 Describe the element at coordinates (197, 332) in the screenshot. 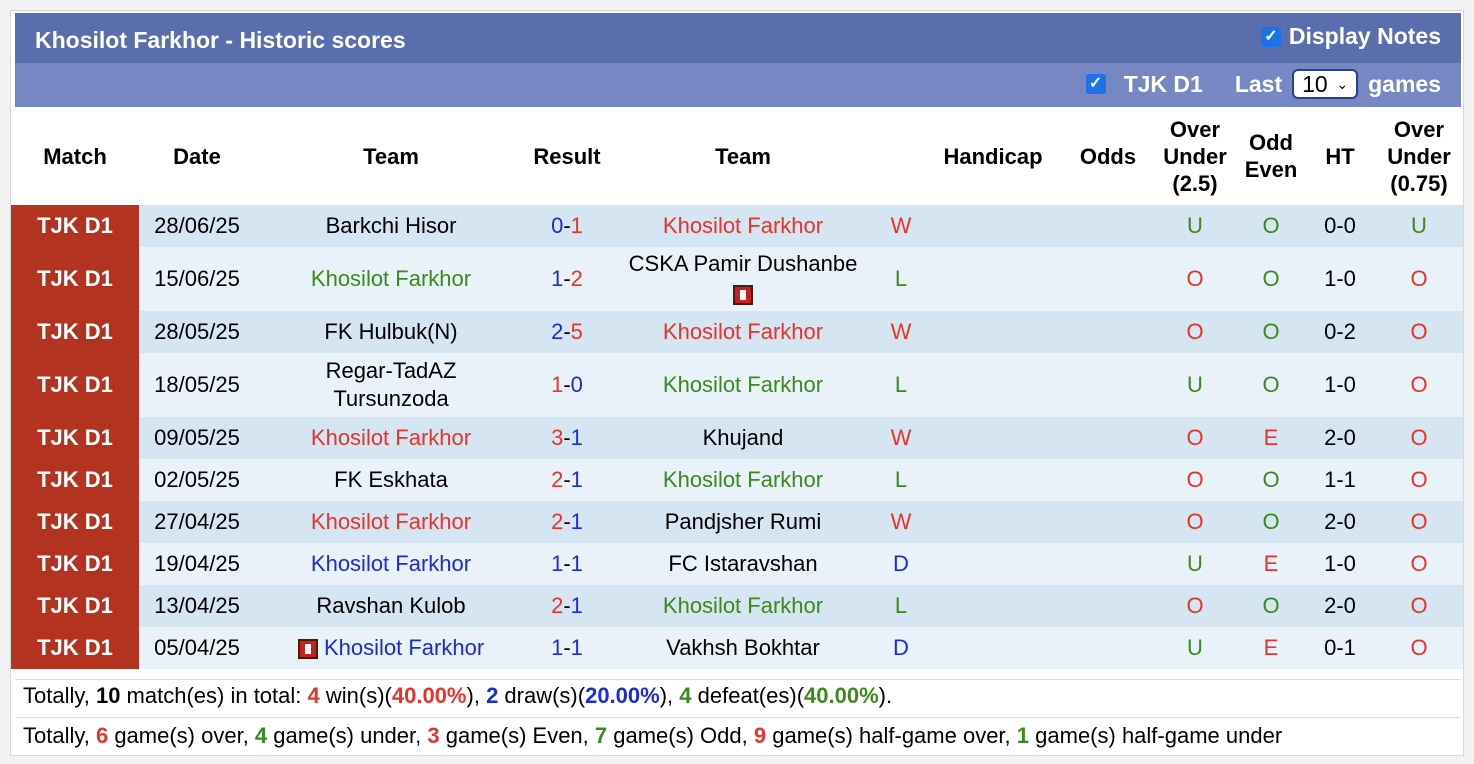

I see `match-date: 28/05/25` at that location.